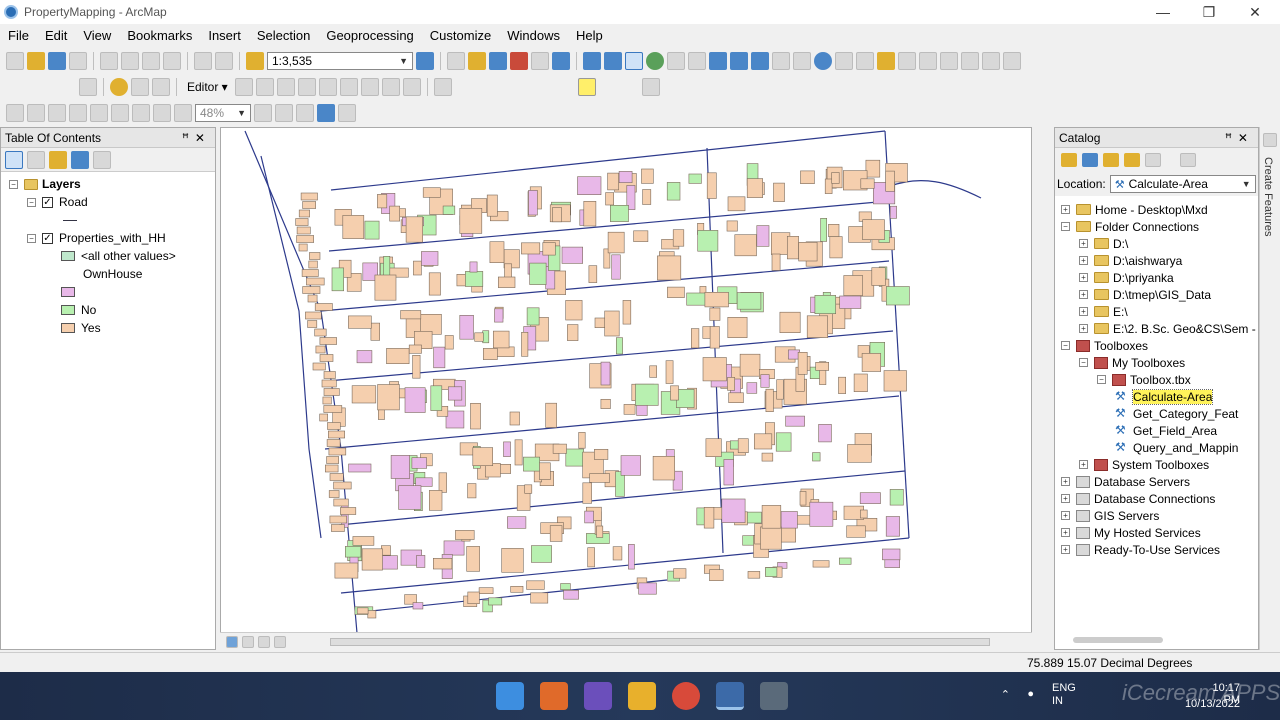 The width and height of the screenshot is (1280, 720). Describe the element at coordinates (730, 696) in the screenshot. I see `arcmap-taskbar-icon` at that location.